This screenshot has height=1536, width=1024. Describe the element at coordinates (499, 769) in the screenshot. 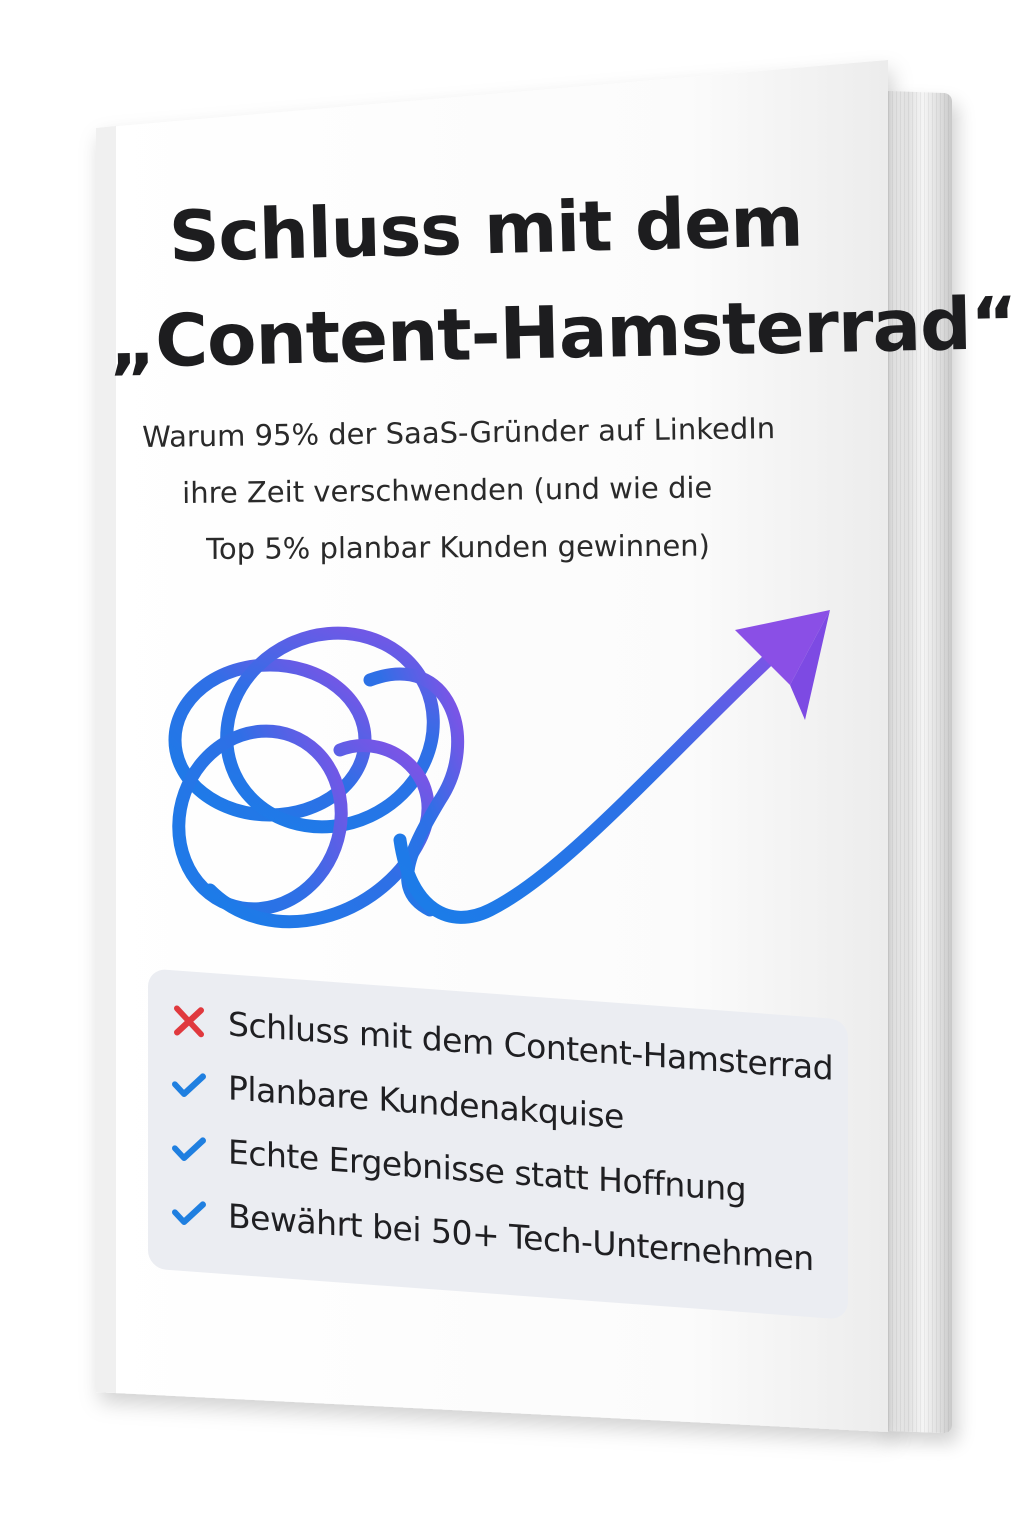

I see `tangled-line-to-arrow-icon` at that location.